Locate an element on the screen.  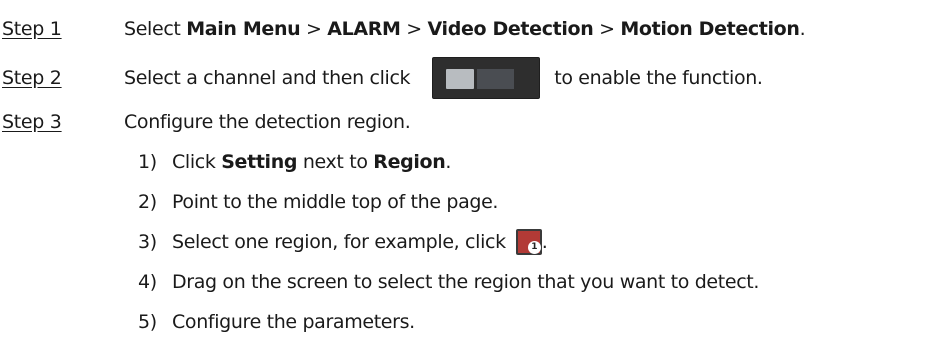
step-label: Step 3 is located at coordinates (32, 122).